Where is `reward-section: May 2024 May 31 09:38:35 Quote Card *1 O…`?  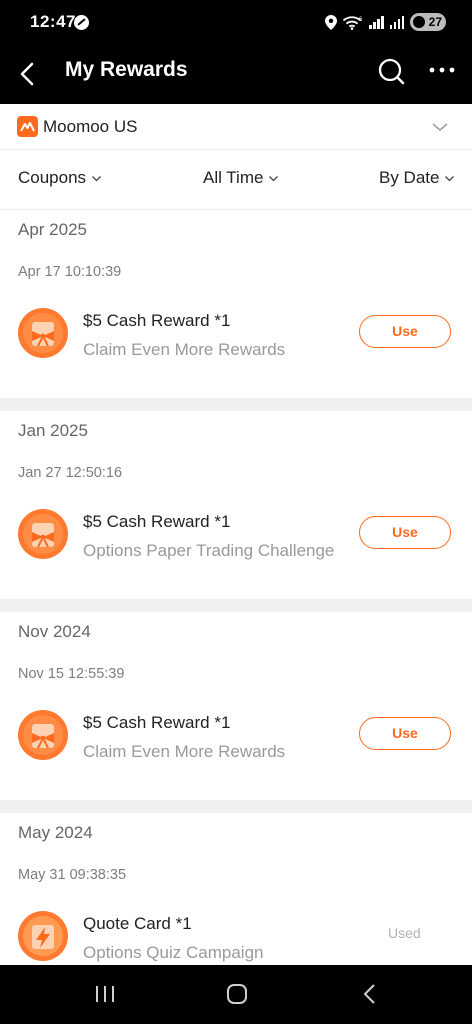 reward-section: May 2024 May 31 09:38:35 Quote Card *1 O… is located at coordinates (236, 889).